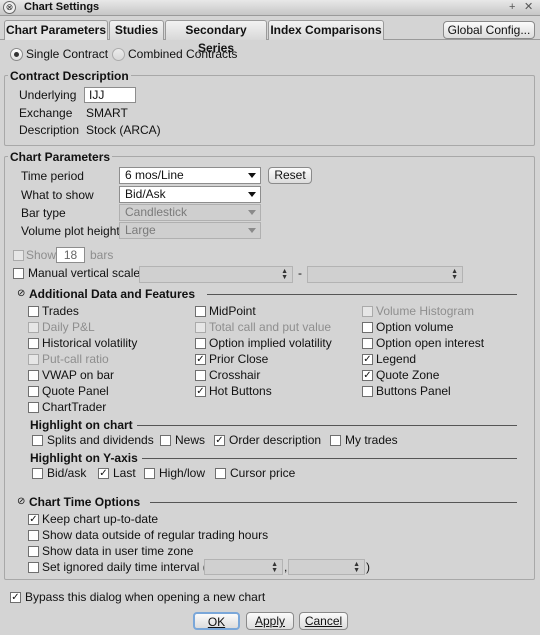 The image size is (540, 635). What do you see at coordinates (528, 7) in the screenshot?
I see `close-icon: ✕` at bounding box center [528, 7].